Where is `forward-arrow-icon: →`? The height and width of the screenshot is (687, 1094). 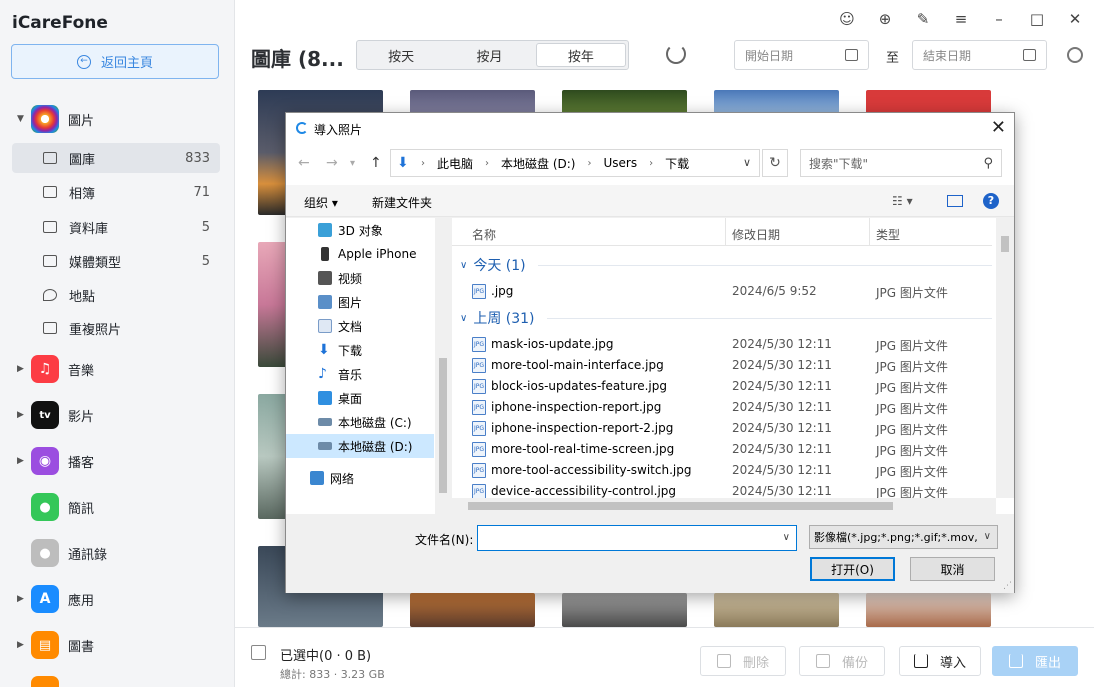
forward-arrow-icon: → is located at coordinates (332, 163).